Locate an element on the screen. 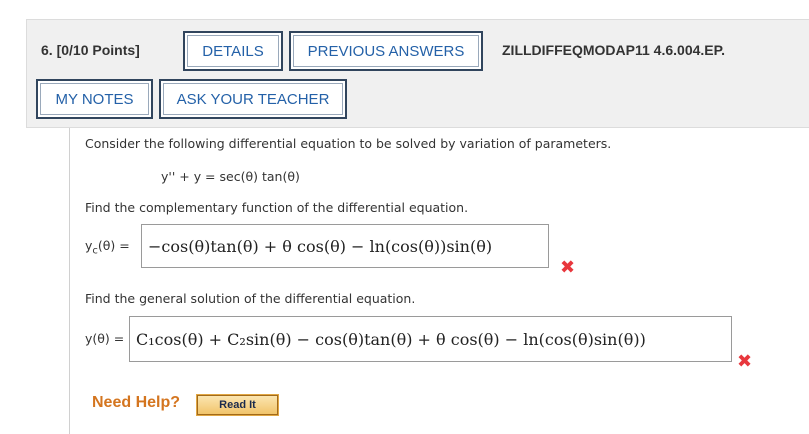  ask-teacher-button-label: ASK YOUR TEACHER is located at coordinates (253, 99).